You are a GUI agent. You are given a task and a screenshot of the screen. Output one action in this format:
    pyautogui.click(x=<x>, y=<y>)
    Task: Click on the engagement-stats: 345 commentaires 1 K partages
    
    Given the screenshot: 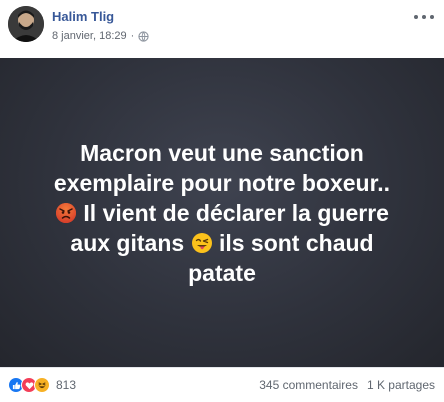 What is the action you would take?
    pyautogui.click(x=347, y=385)
    